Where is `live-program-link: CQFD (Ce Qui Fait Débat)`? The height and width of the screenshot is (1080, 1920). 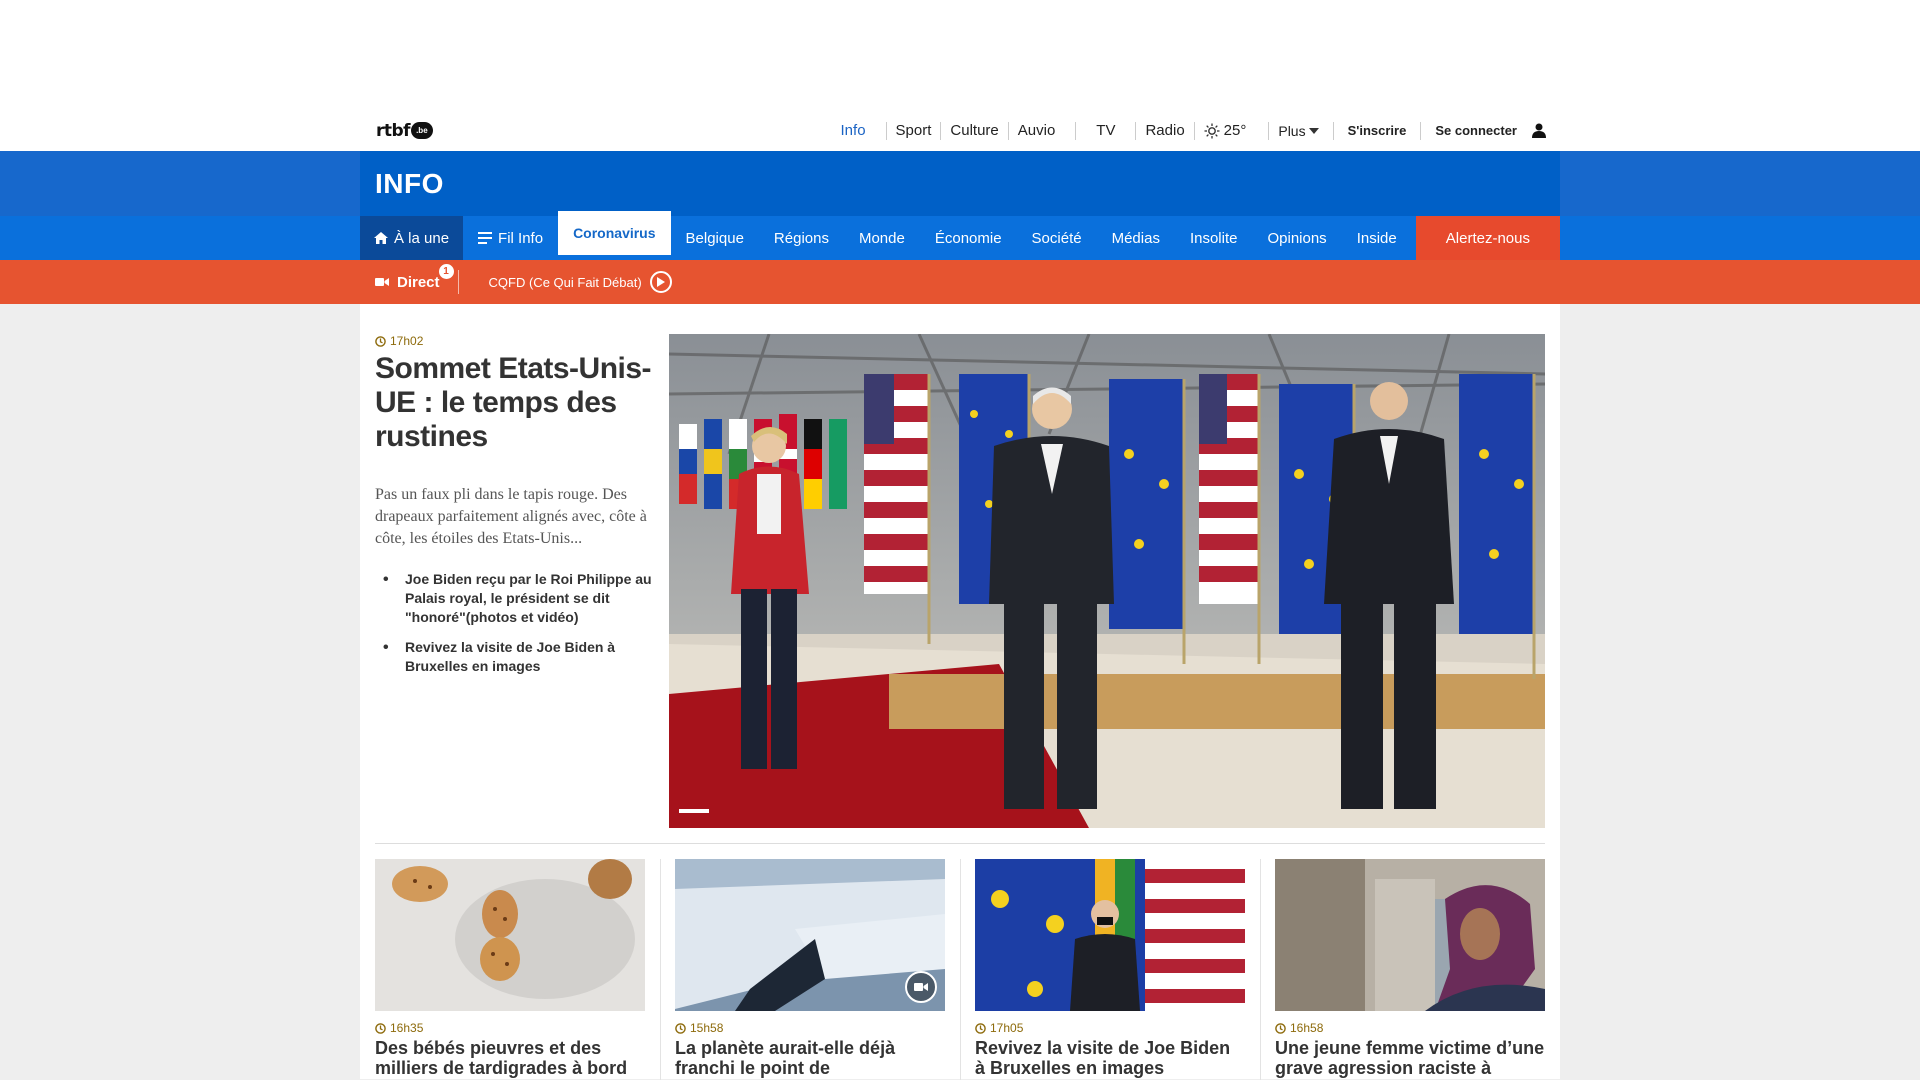 live-program-link: CQFD (Ce Qui Fait Débat) is located at coordinates (580, 282).